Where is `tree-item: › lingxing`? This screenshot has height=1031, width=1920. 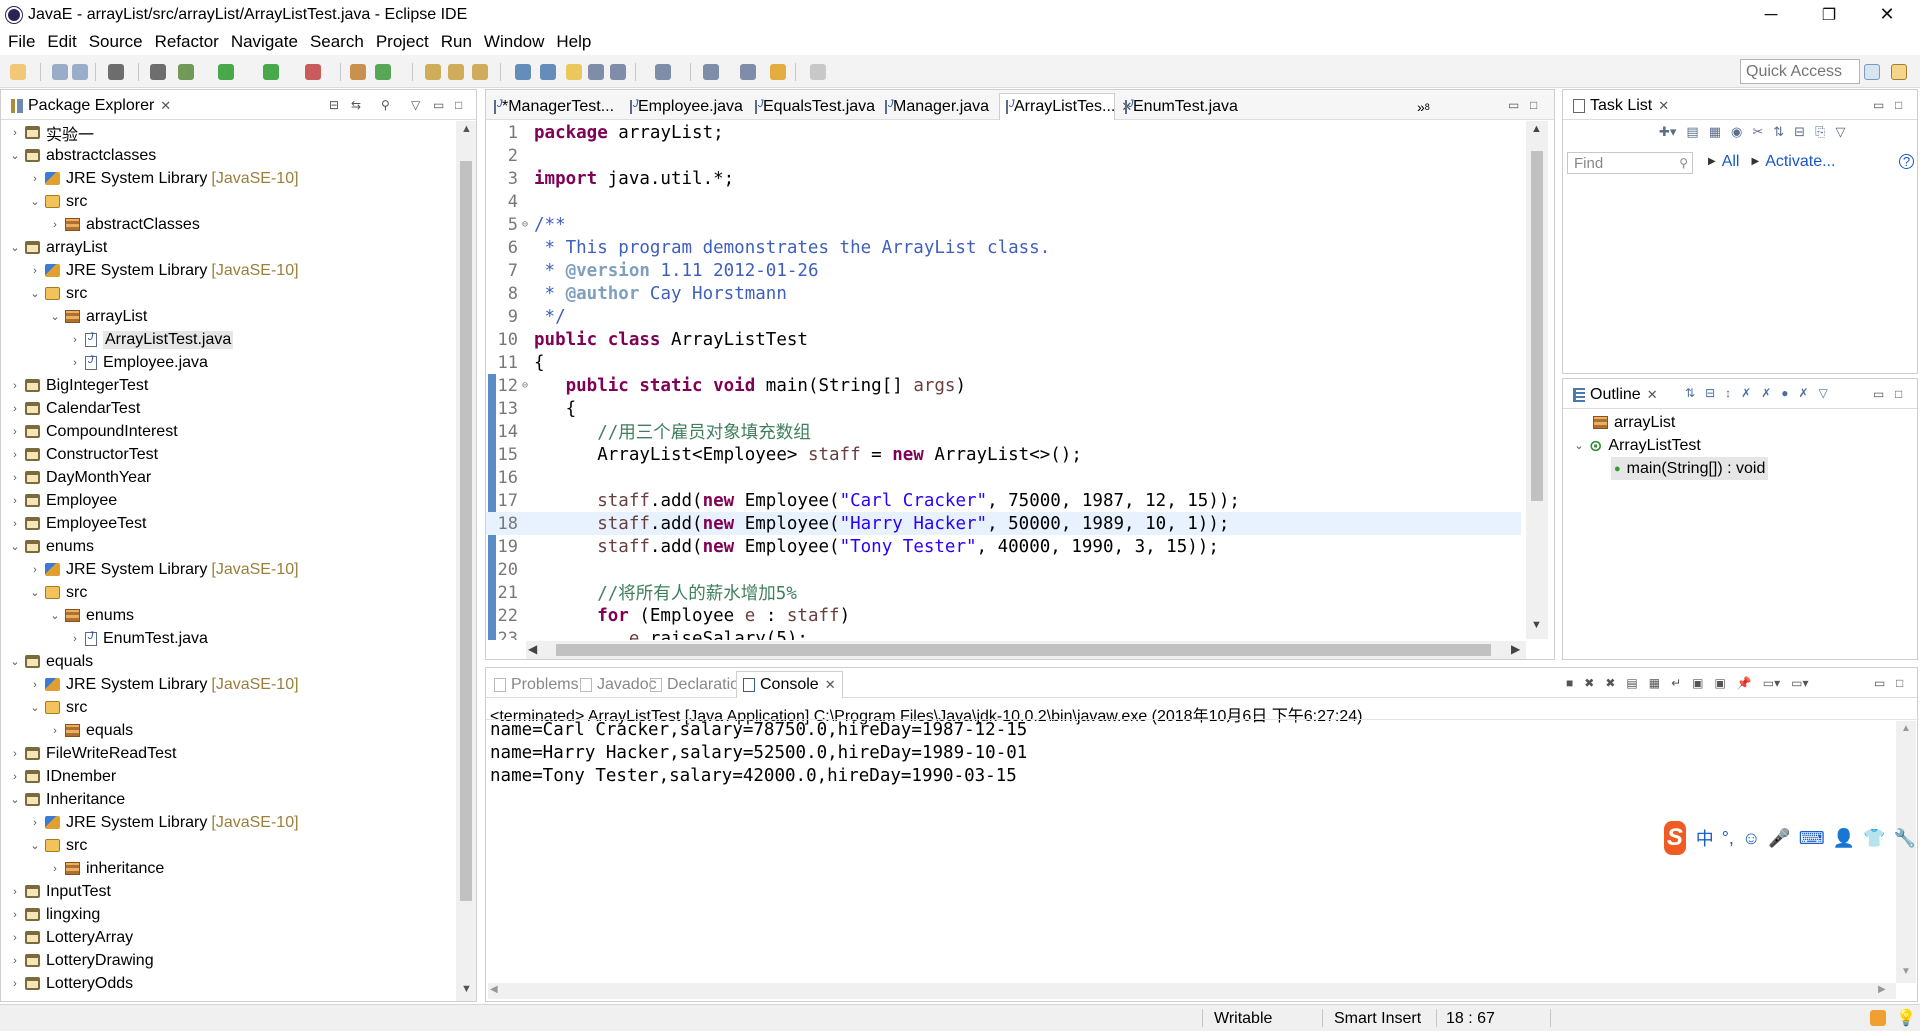
tree-item: › lingxing is located at coordinates (50, 914).